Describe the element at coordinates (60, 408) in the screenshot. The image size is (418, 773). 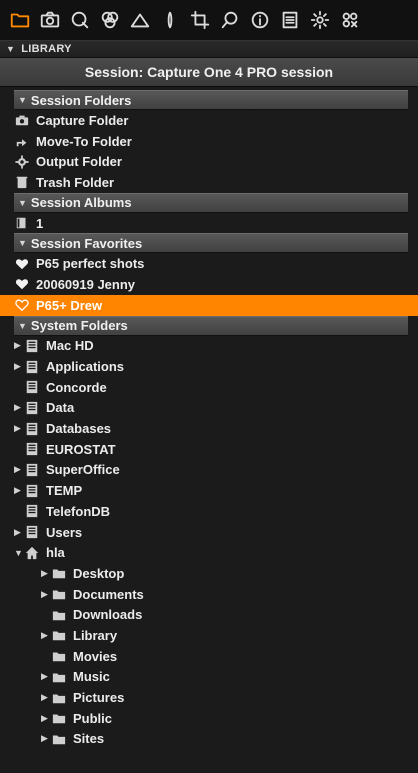
I see `item-label: Data` at that location.